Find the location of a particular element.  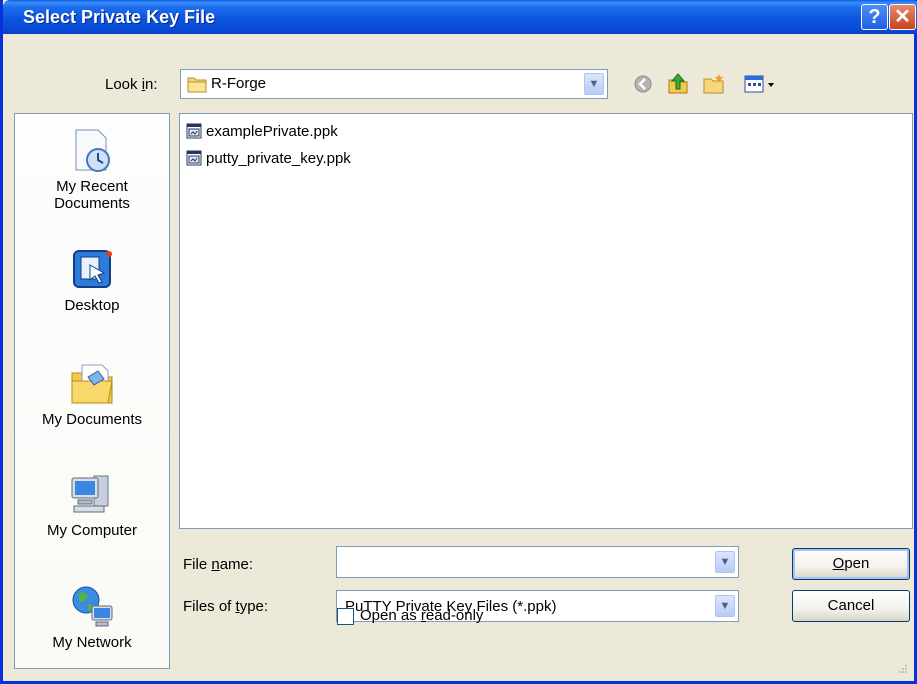

place-label: Desktop is located at coordinates (92, 305).